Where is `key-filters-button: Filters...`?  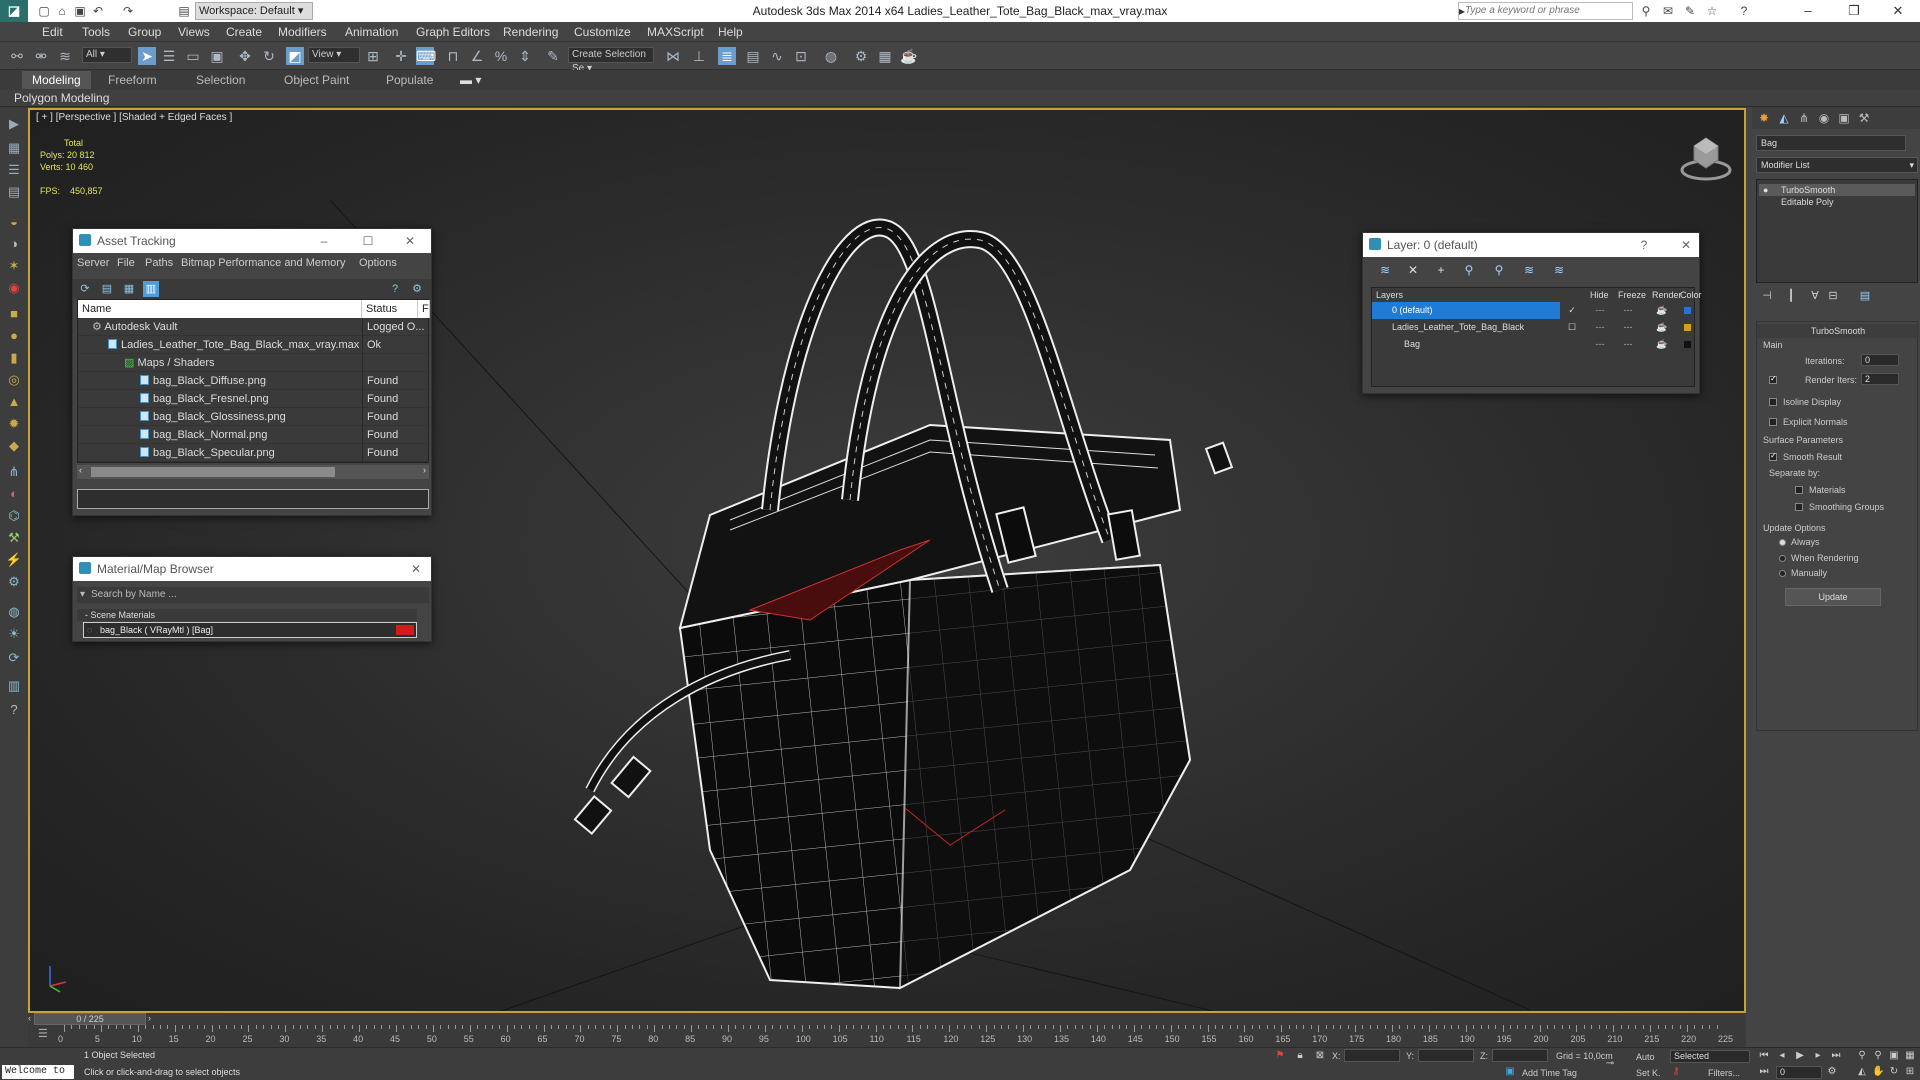
key-filters-button: Filters... is located at coordinates (1724, 1073).